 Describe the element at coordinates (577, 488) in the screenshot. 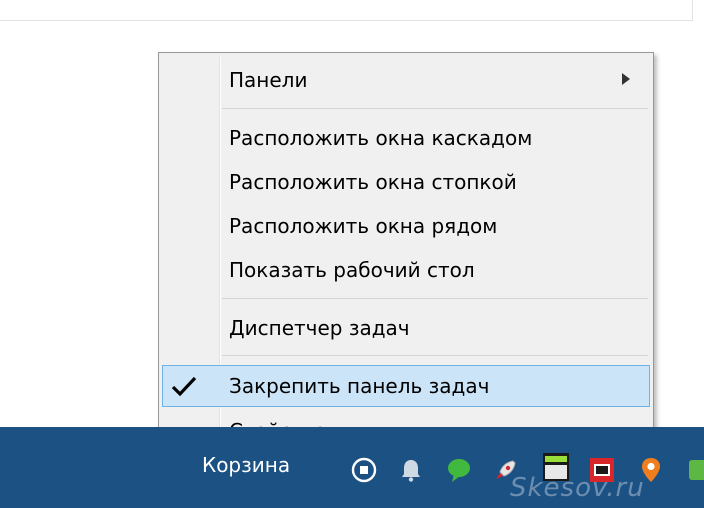

I see `watermark: Skesov.ru` at that location.